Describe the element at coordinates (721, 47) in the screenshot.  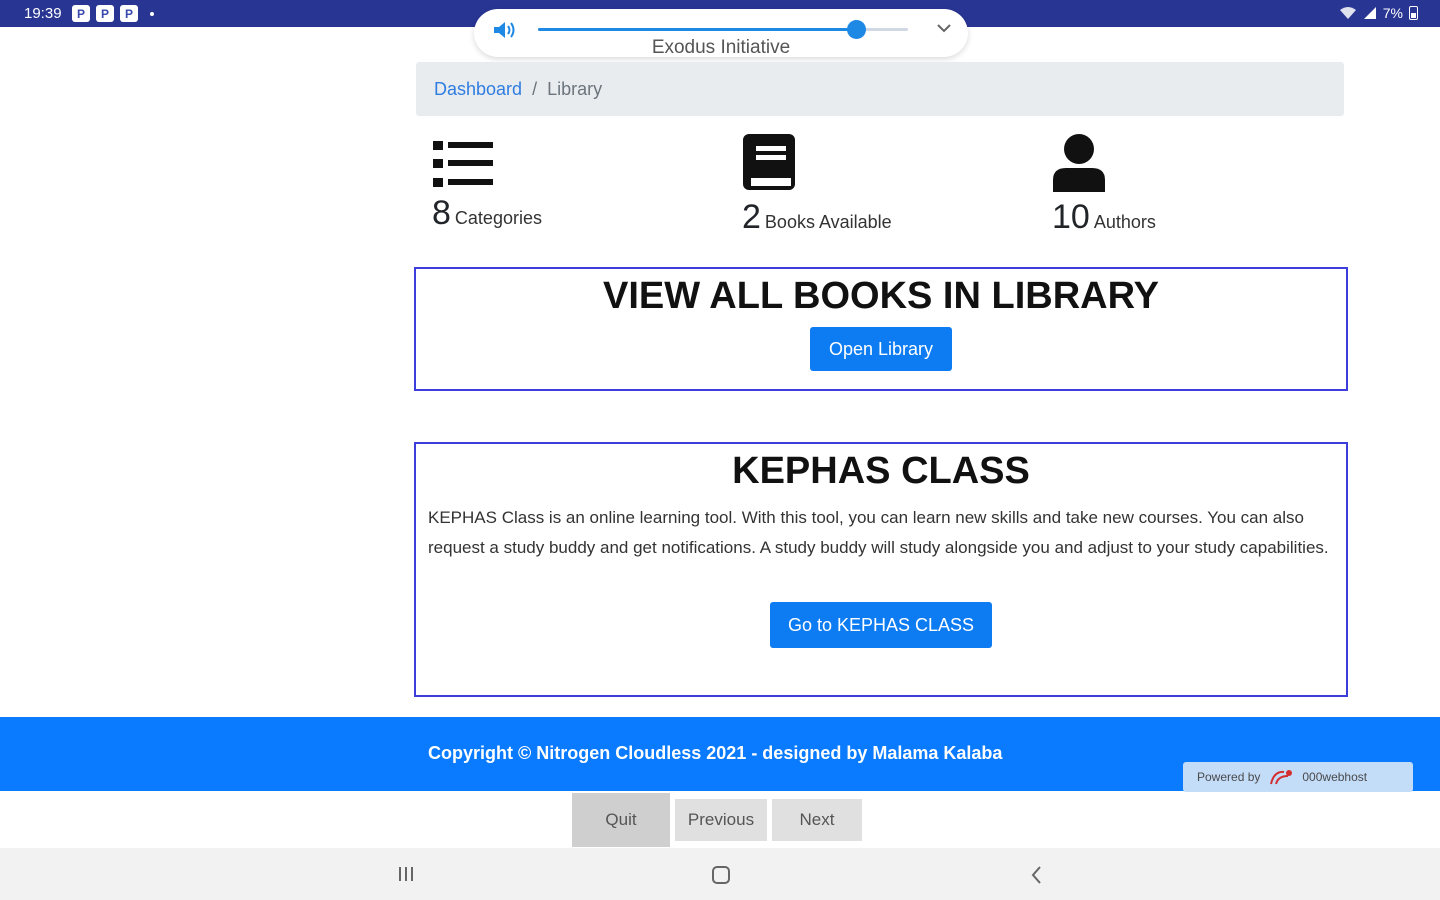
I see `media-title: Exodus Initiative` at that location.